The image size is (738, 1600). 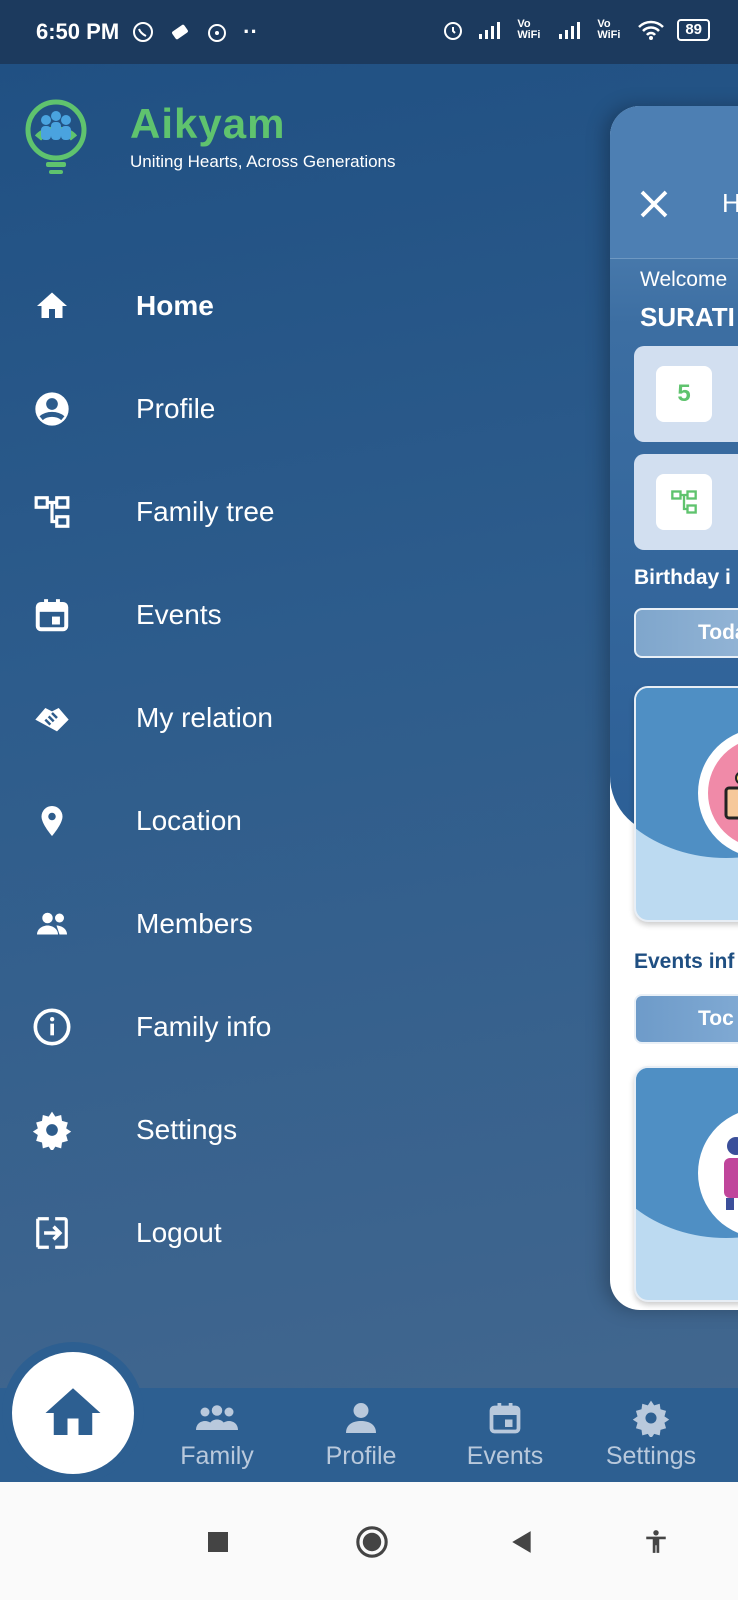 I want to click on alarm-icon, so click(x=453, y=31).